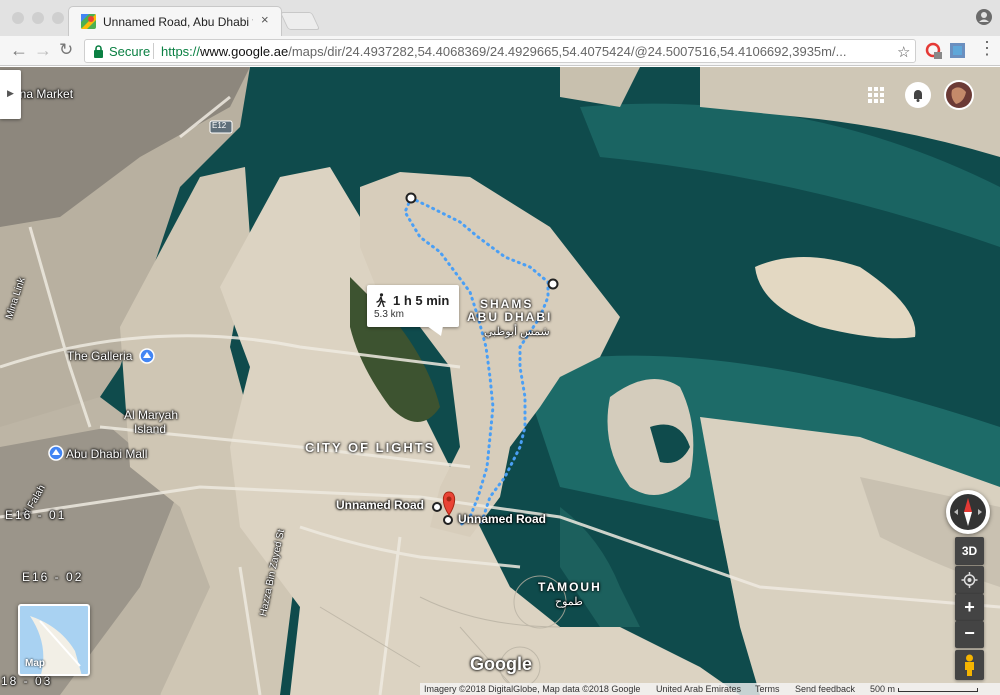 This screenshot has width=1000, height=695. What do you see at coordinates (265, 19) in the screenshot?
I see `tab-close-icon: ×` at bounding box center [265, 19].